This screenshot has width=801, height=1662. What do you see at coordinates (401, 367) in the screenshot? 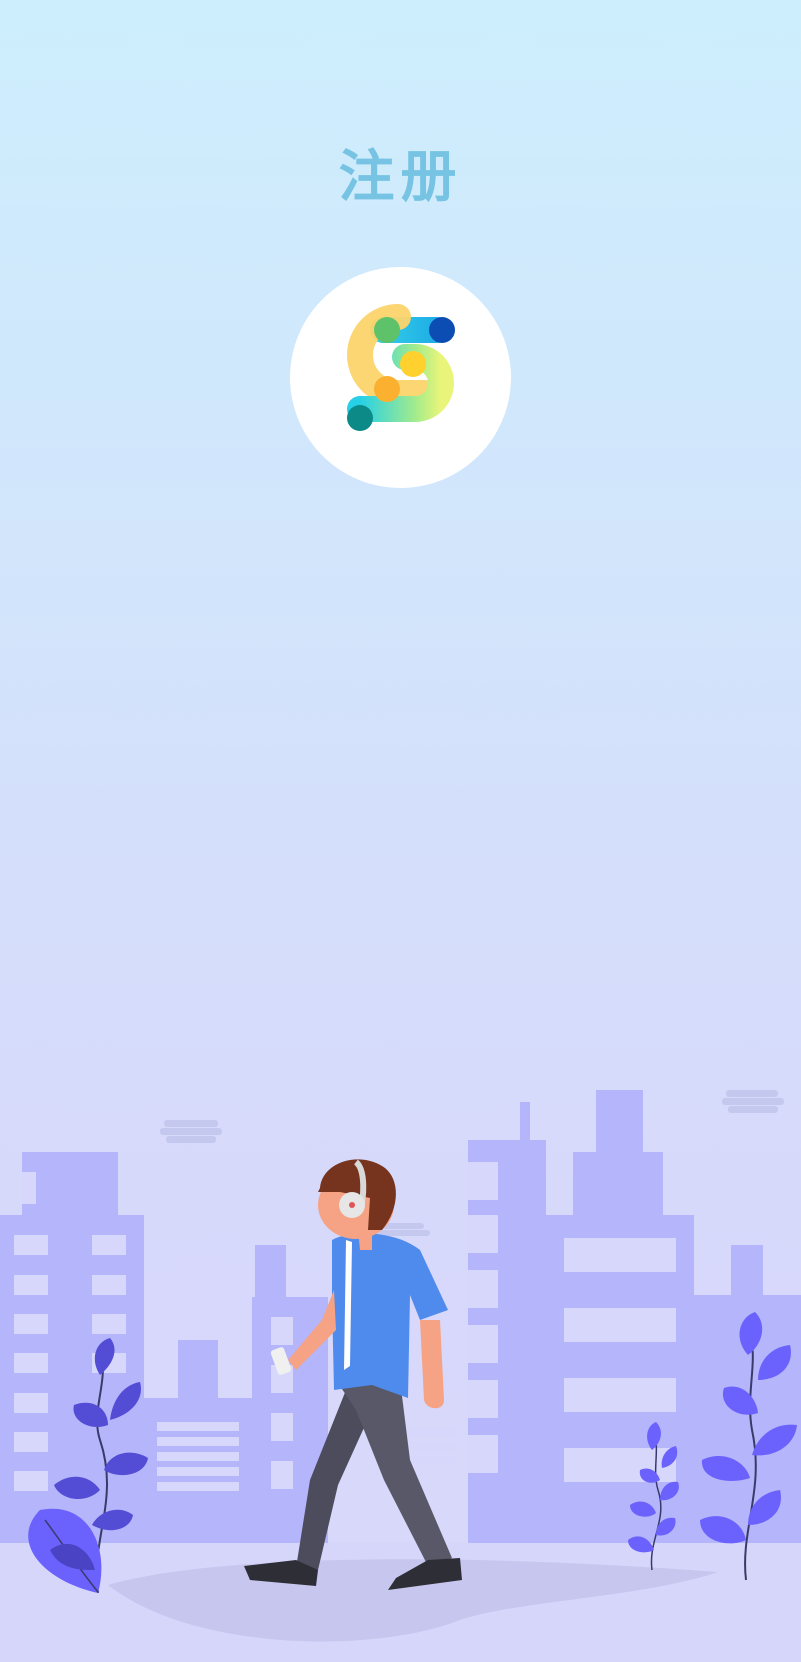
I see `app-logo-s-icon` at bounding box center [401, 367].